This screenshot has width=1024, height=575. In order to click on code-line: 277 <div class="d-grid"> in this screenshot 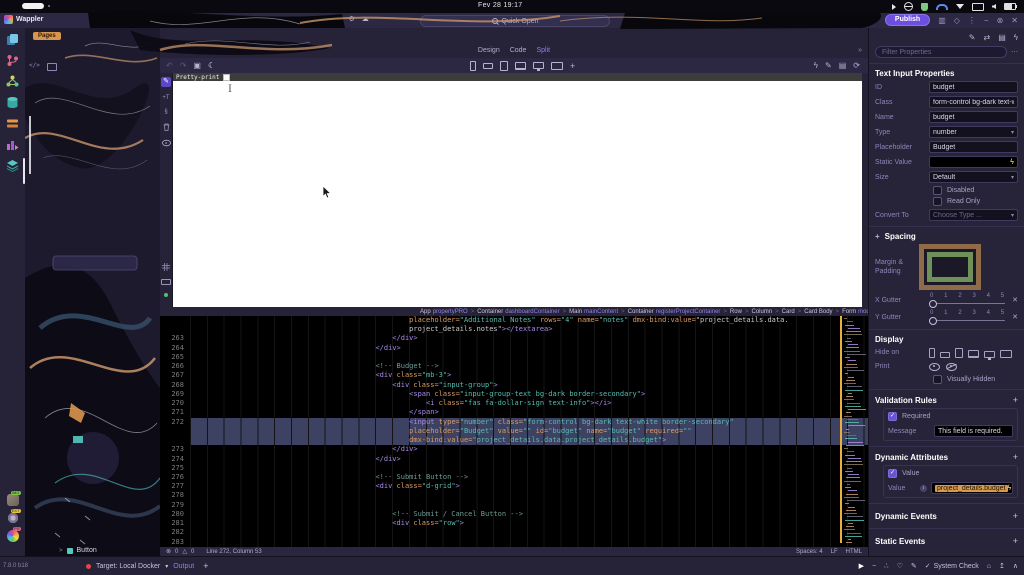, I will do `click(514, 487)`.